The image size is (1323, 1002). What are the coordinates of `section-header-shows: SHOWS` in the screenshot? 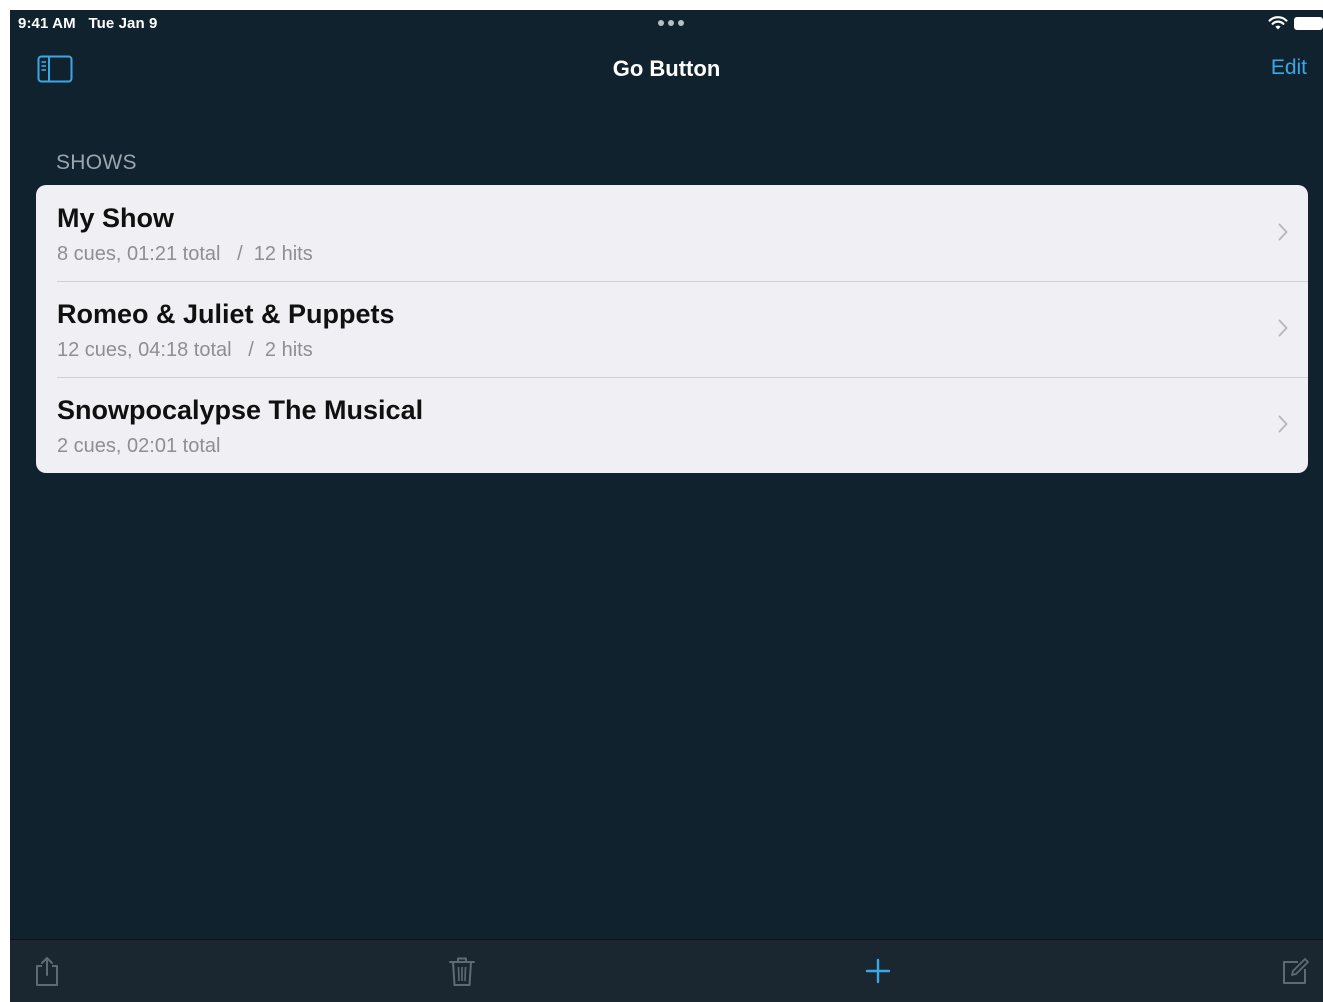 It's located at (96, 162).